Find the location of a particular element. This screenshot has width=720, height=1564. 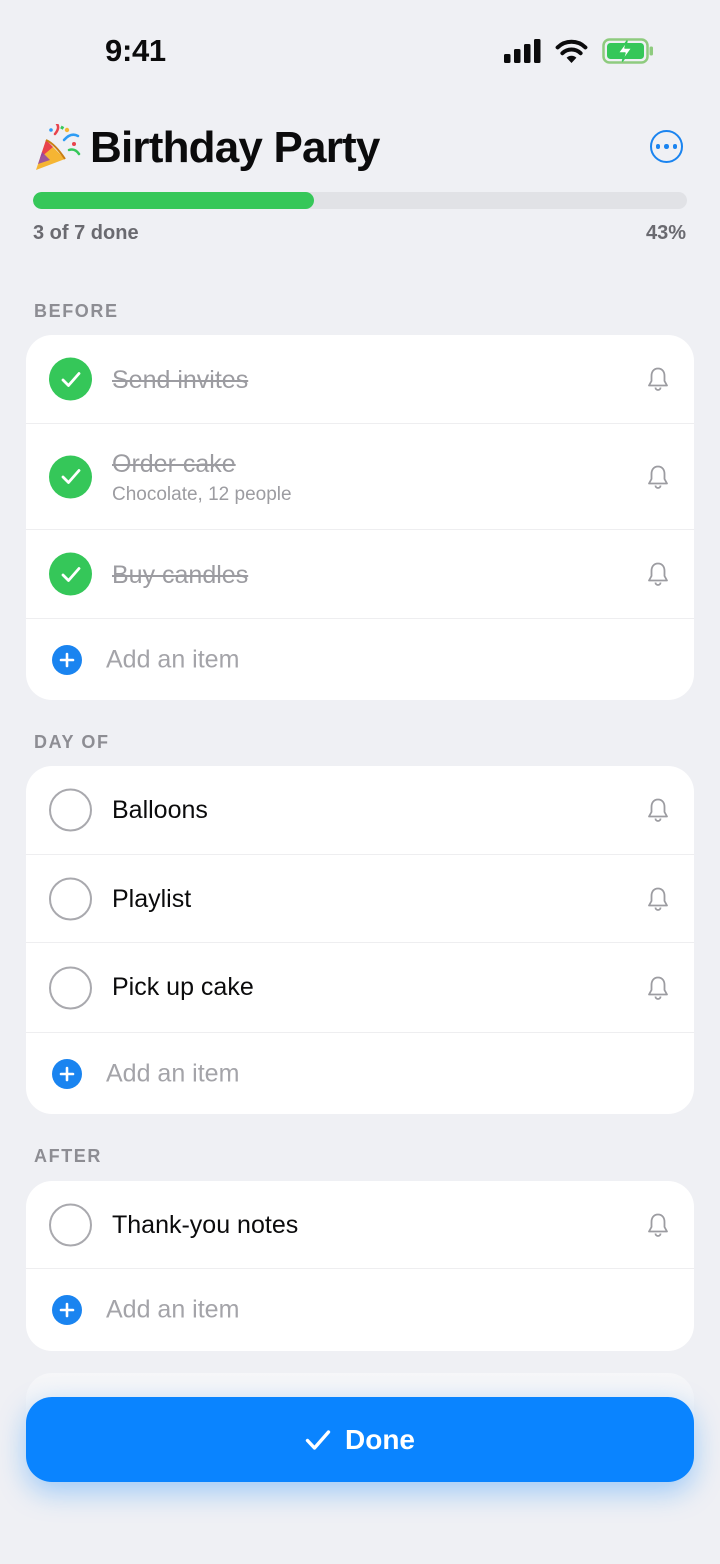

list-item: Thank-you notes is located at coordinates (360, 1225).